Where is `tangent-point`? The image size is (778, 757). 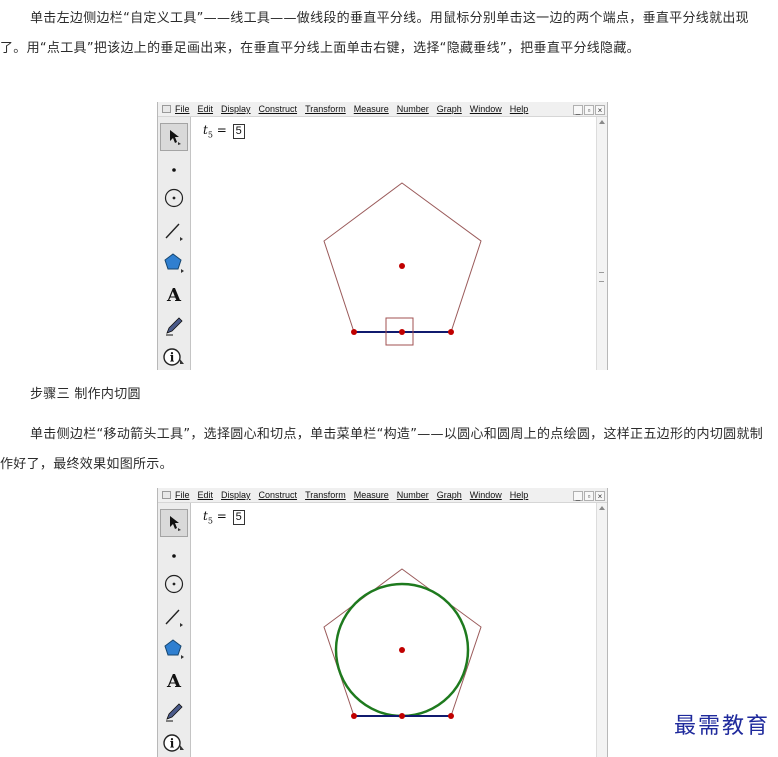
tangent-point is located at coordinates (402, 716).